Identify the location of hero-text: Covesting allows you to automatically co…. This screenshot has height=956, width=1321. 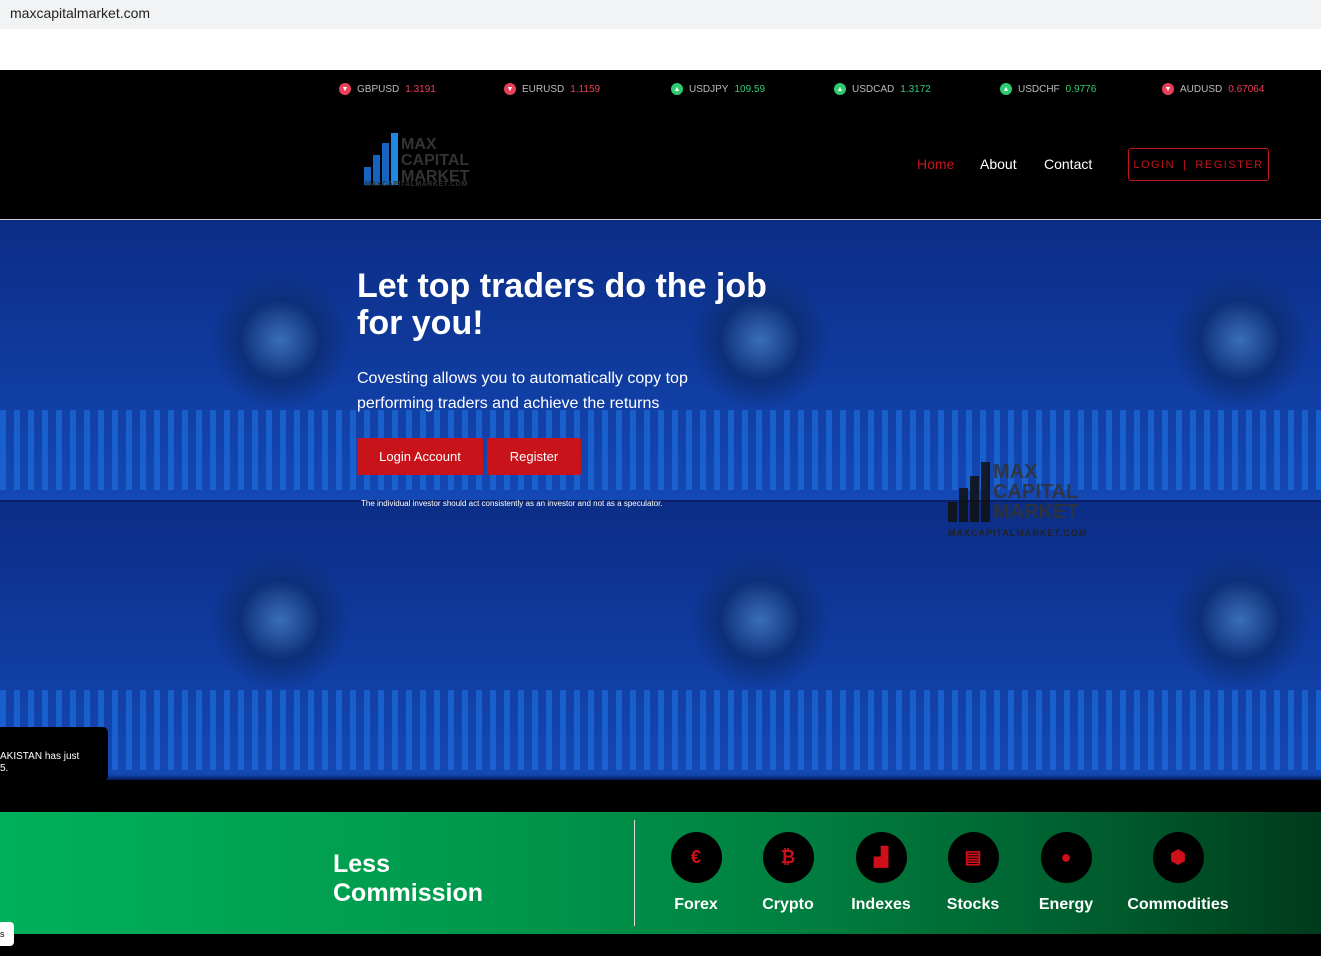
(522, 391).